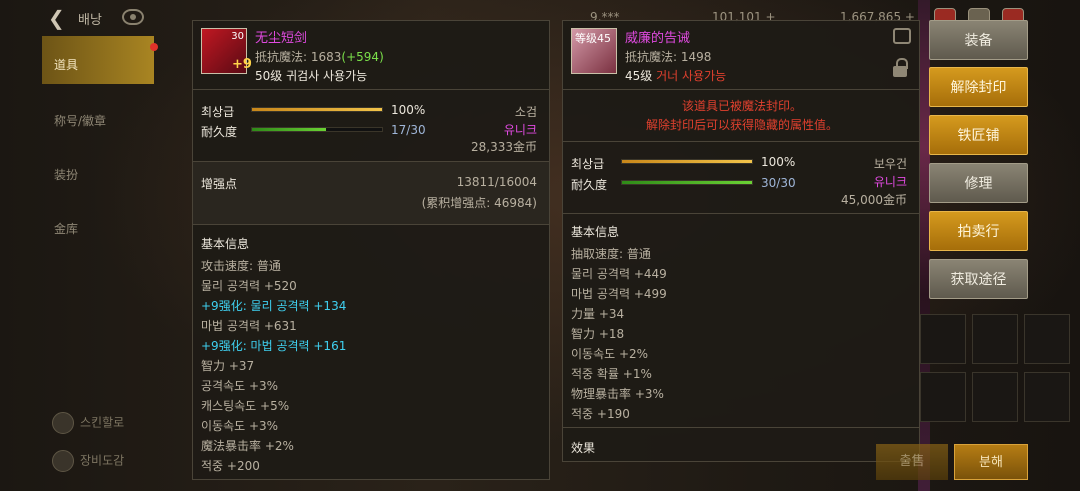 The image size is (1080, 491). What do you see at coordinates (371, 193) in the screenshot?
I see `enhance-section` at bounding box center [371, 193].